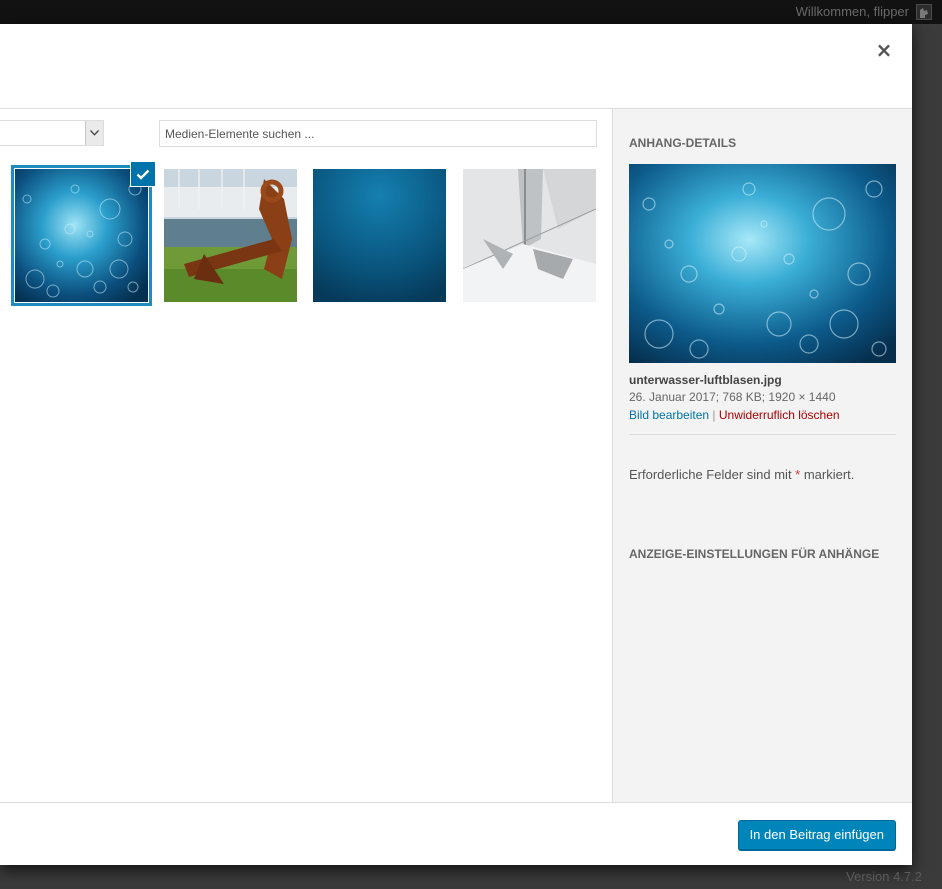 The height and width of the screenshot is (889, 942). Describe the element at coordinates (456, 833) in the screenshot. I see `modal-footer: In den Beitrag einfügen` at that location.